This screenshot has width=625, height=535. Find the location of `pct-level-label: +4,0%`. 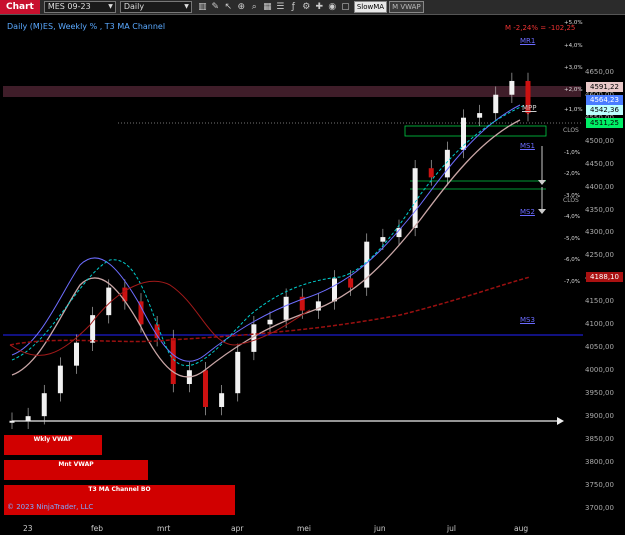

pct-level-label: +4,0% is located at coordinates (573, 46).